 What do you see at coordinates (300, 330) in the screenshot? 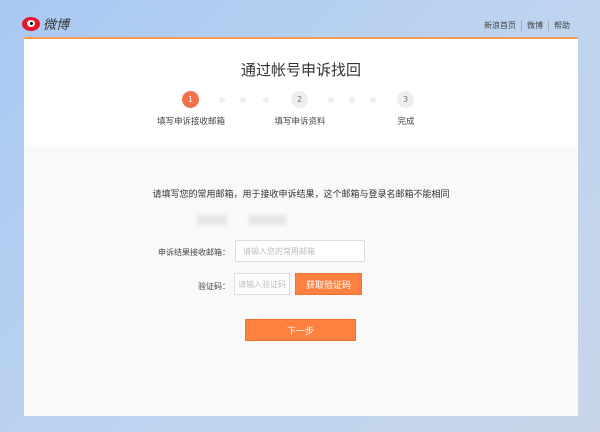
I see `next-step-button: 下一步` at bounding box center [300, 330].